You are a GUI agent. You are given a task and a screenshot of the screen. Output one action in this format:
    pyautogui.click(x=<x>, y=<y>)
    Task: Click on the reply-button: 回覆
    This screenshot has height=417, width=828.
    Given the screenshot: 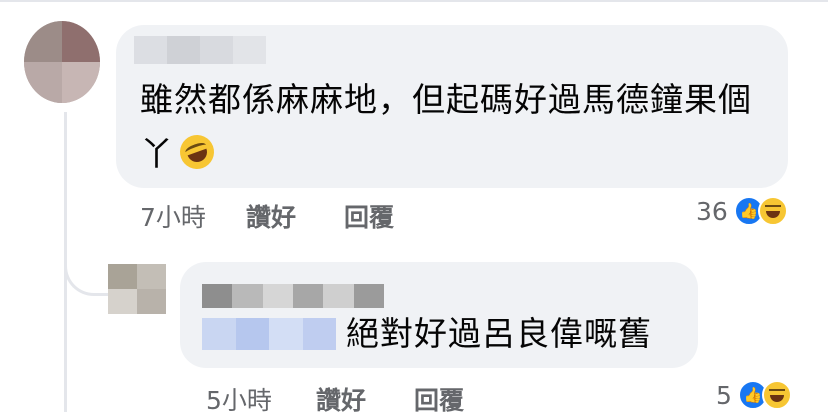 What is the action you would take?
    pyautogui.click(x=369, y=216)
    